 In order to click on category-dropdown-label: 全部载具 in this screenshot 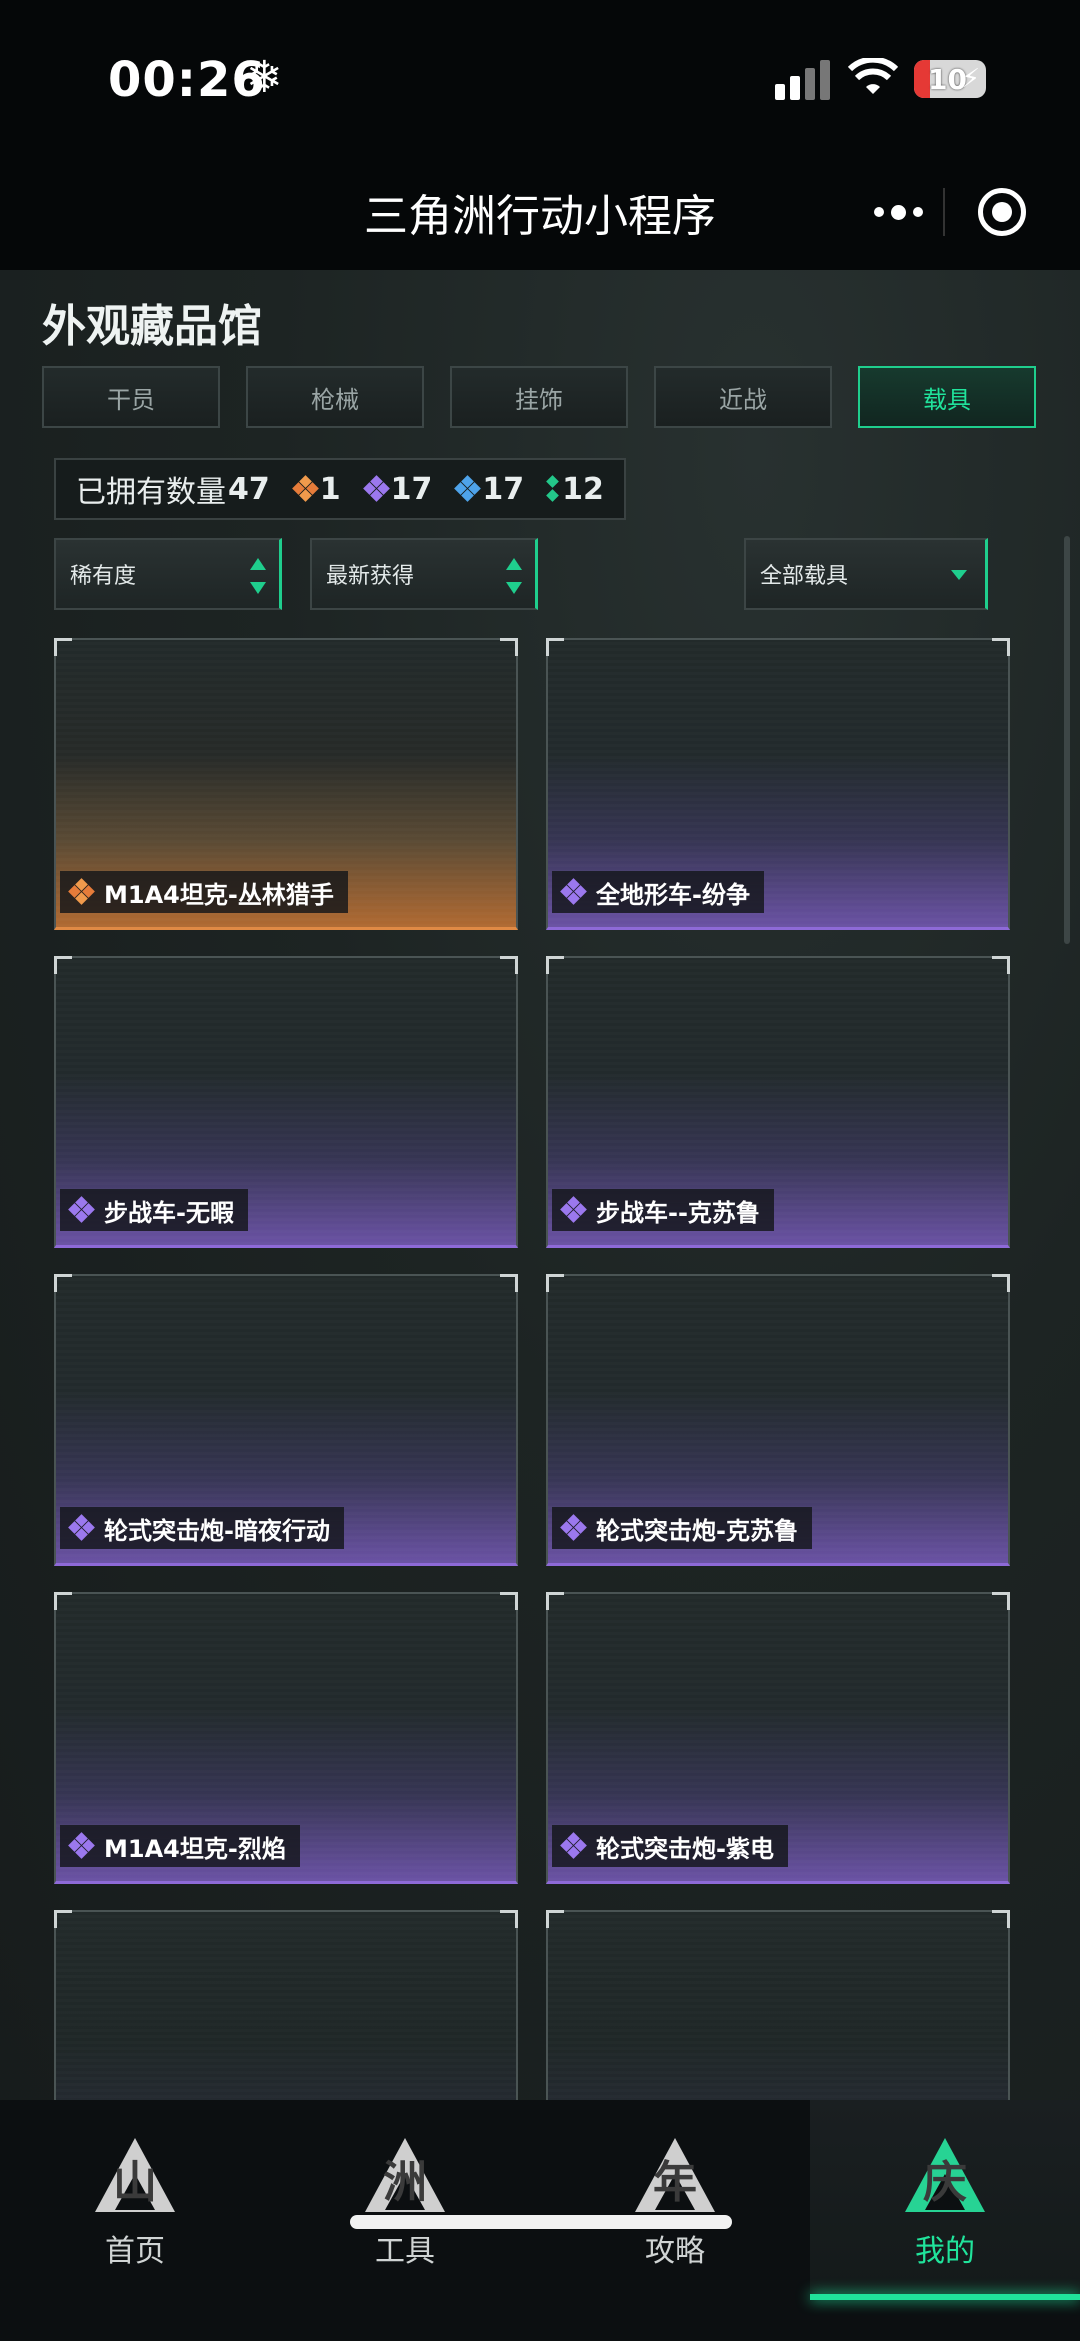, I will do `click(804, 576)`.